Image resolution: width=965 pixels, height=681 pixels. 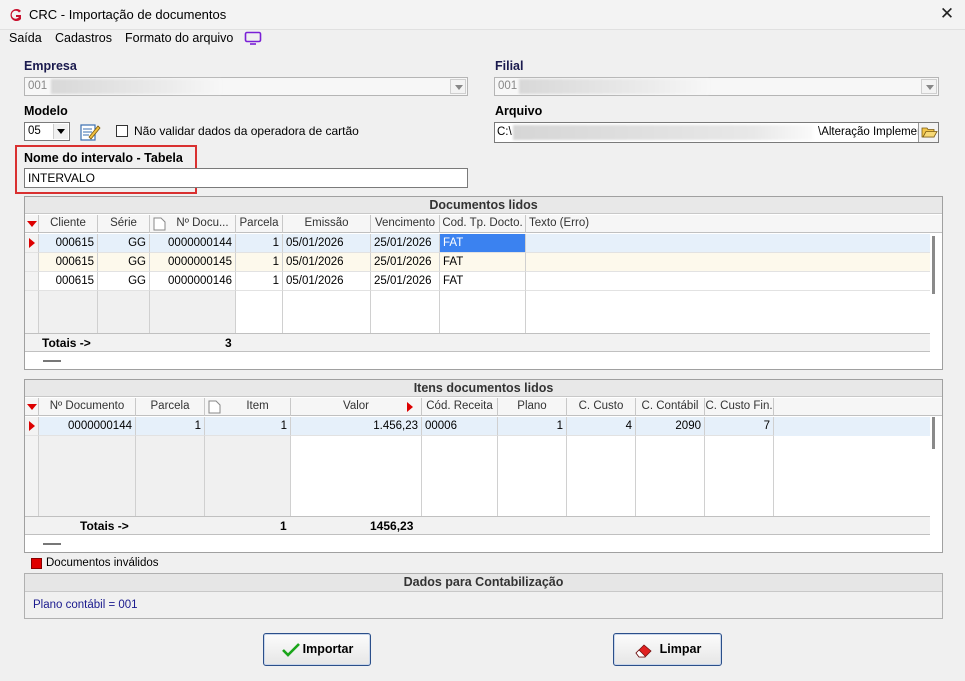 What do you see at coordinates (508, 86) in the screenshot?
I see `filial-value: 001` at bounding box center [508, 86].